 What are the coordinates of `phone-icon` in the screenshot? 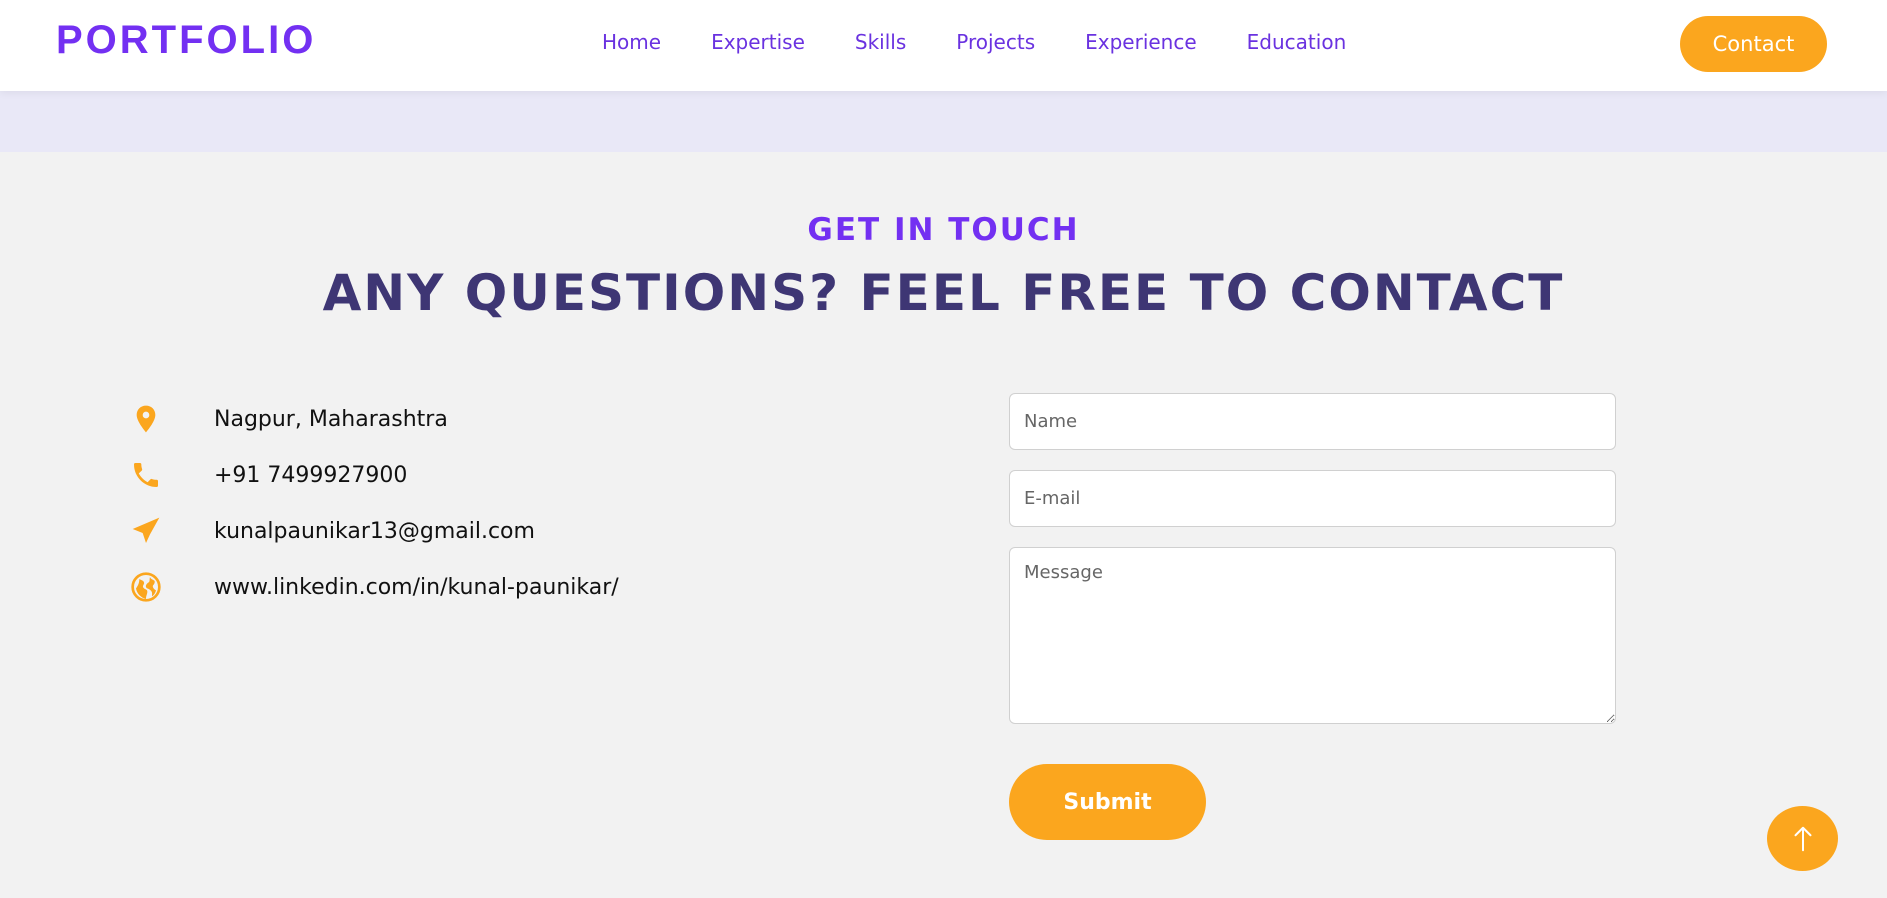 It's located at (146, 475).